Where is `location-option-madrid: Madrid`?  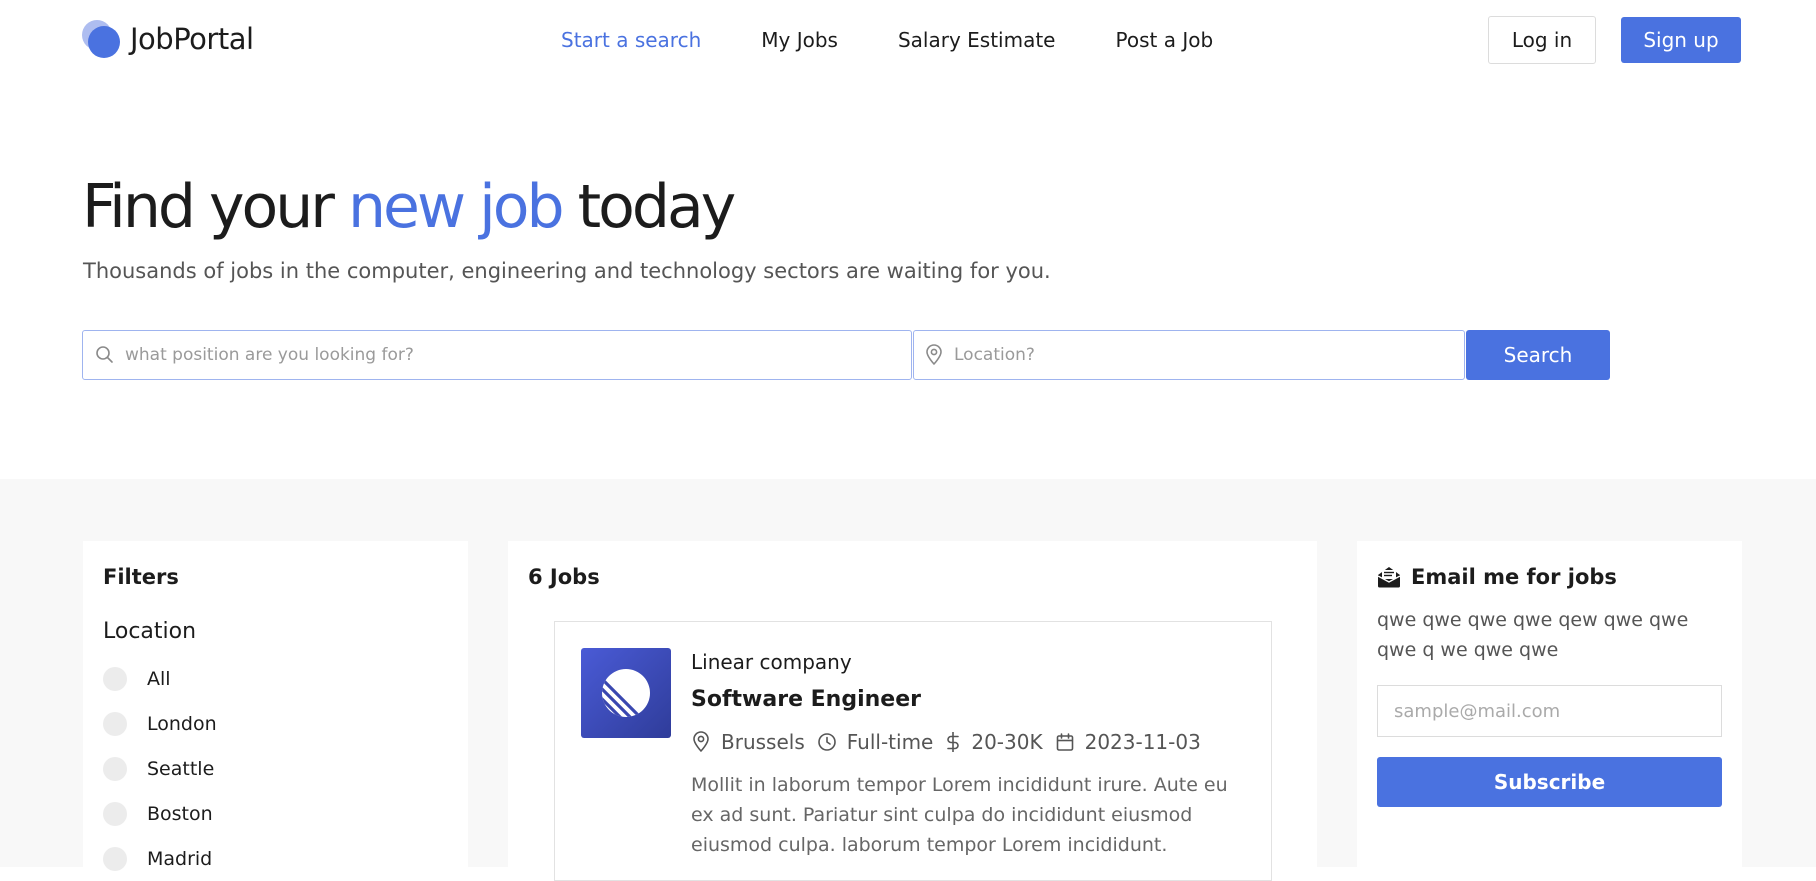
location-option-madrid: Madrid is located at coordinates (275, 858).